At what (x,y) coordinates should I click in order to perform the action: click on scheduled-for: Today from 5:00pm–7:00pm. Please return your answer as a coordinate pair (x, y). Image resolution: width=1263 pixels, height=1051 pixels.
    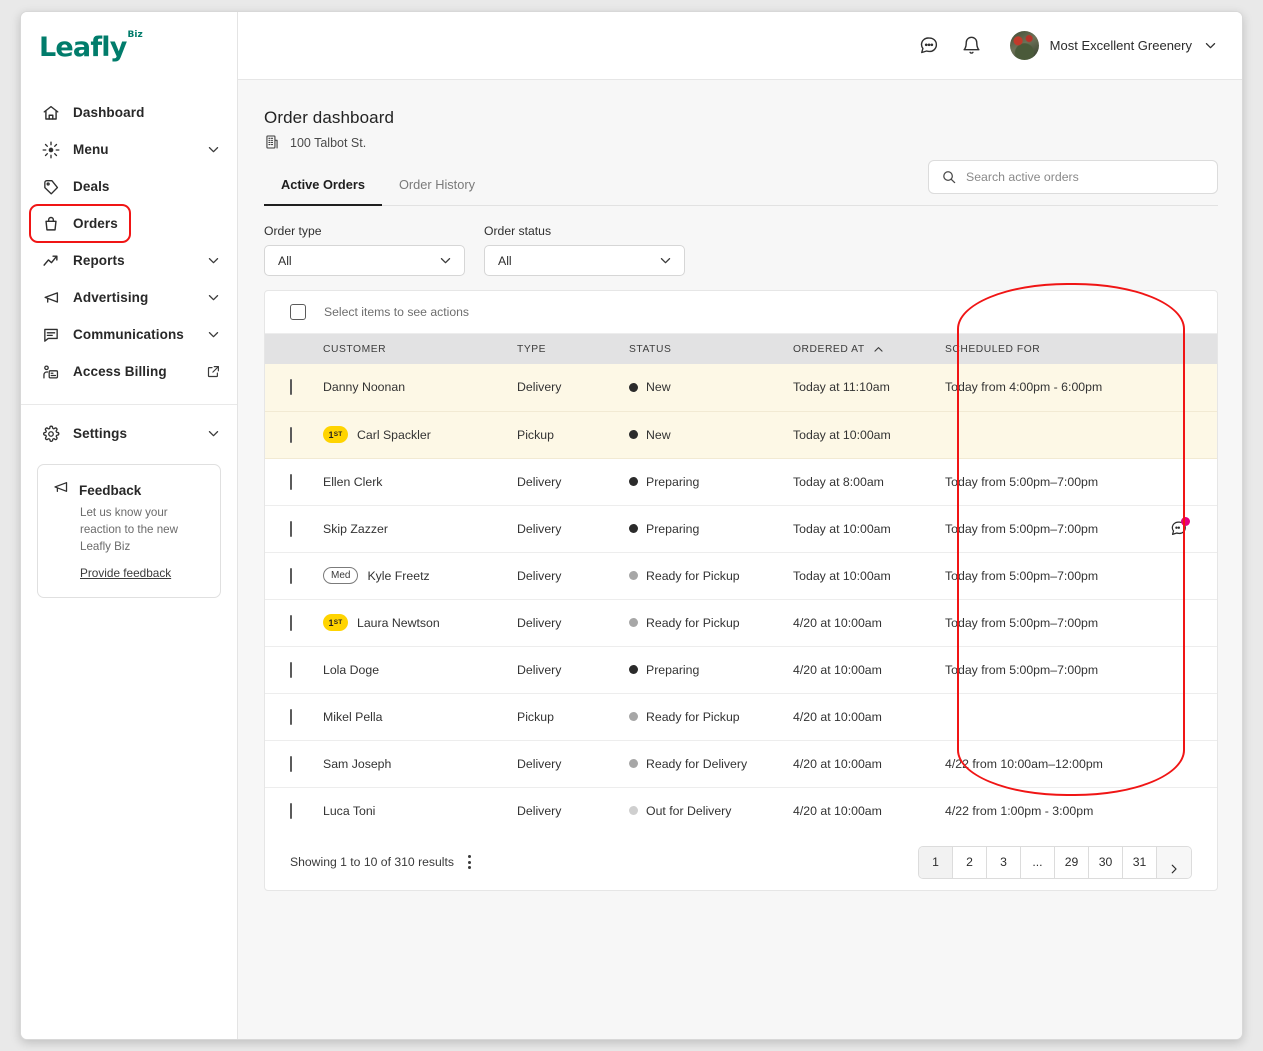
    Looking at the image, I should click on (1022, 481).